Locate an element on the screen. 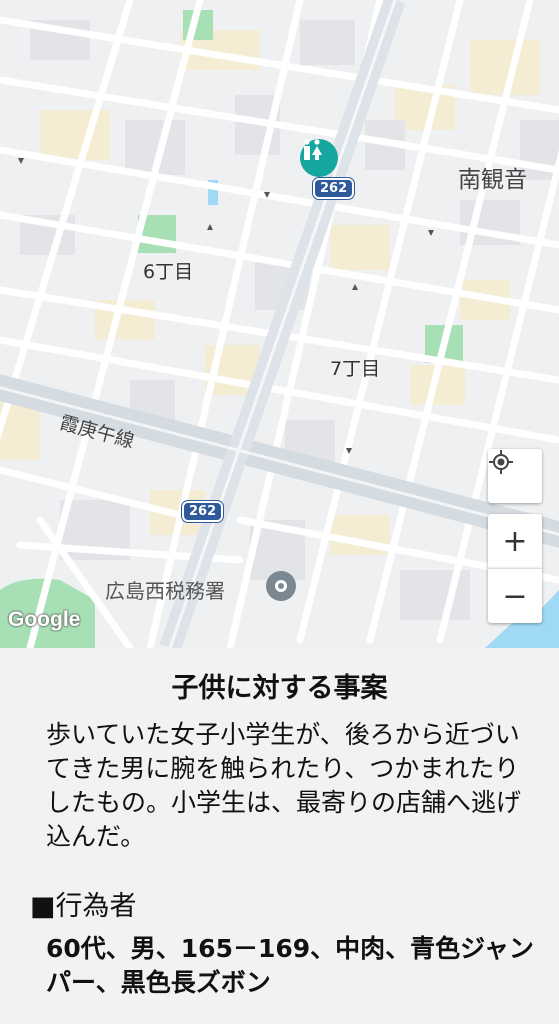  label-7-chome: 7丁目 is located at coordinates (355, 369).